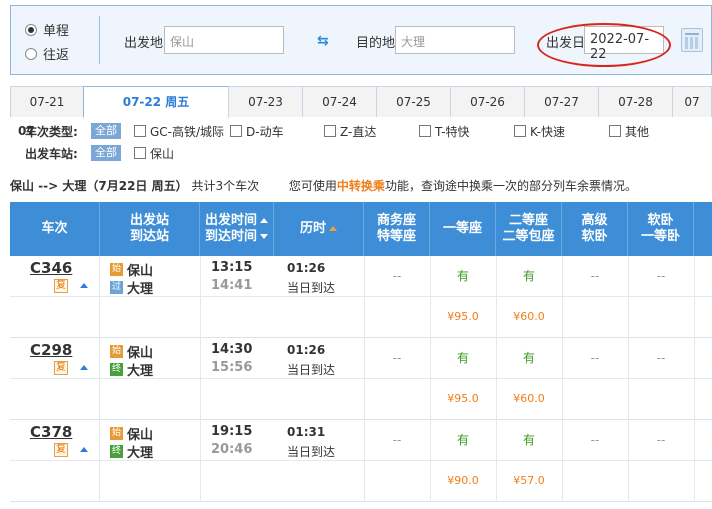 The image size is (712, 509). Describe the element at coordinates (224, 40) in the screenshot. I see `from-station-input: 保山` at that location.